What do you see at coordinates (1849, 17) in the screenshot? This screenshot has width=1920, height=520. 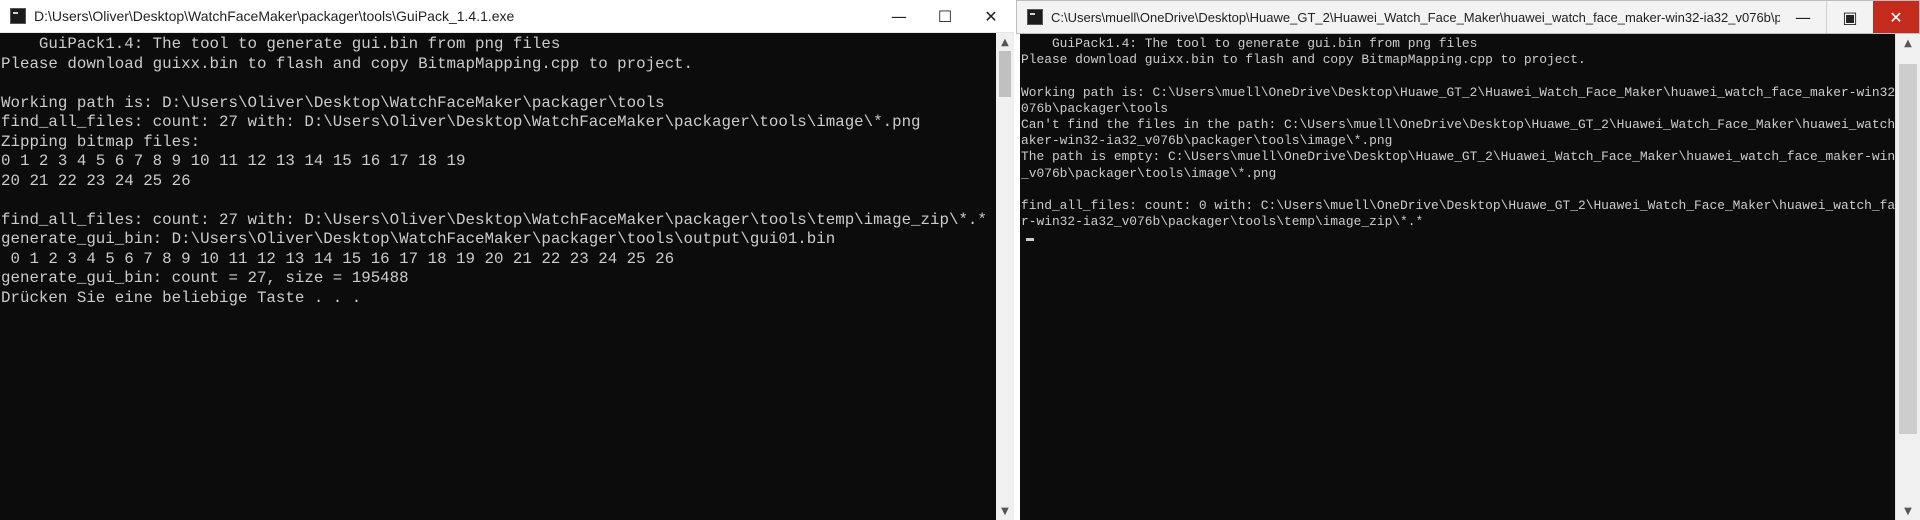 I see `restore-button: ▣` at bounding box center [1849, 17].